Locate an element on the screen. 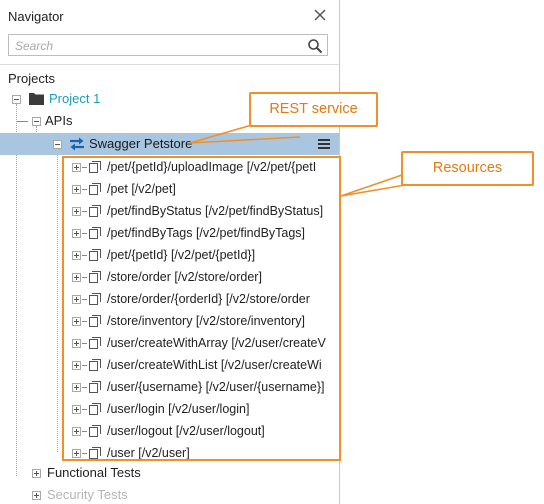 The image size is (544, 504). rest-service-callout-text: REST service is located at coordinates (313, 109).